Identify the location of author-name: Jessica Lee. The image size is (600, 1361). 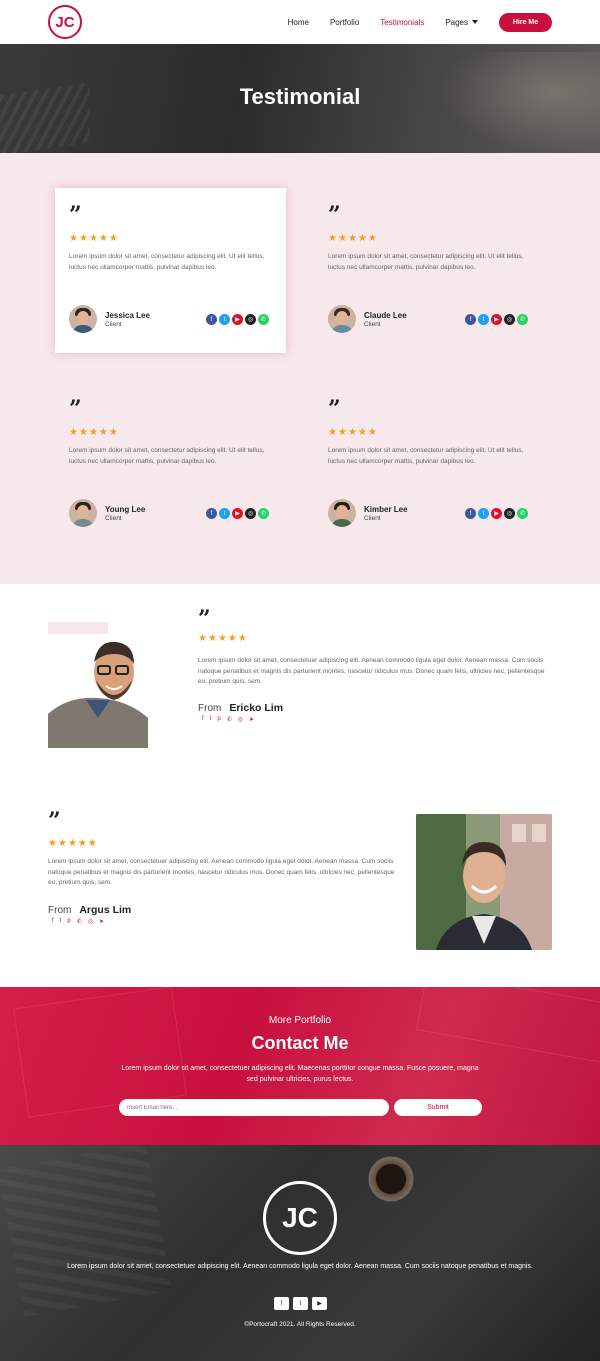
(127, 315).